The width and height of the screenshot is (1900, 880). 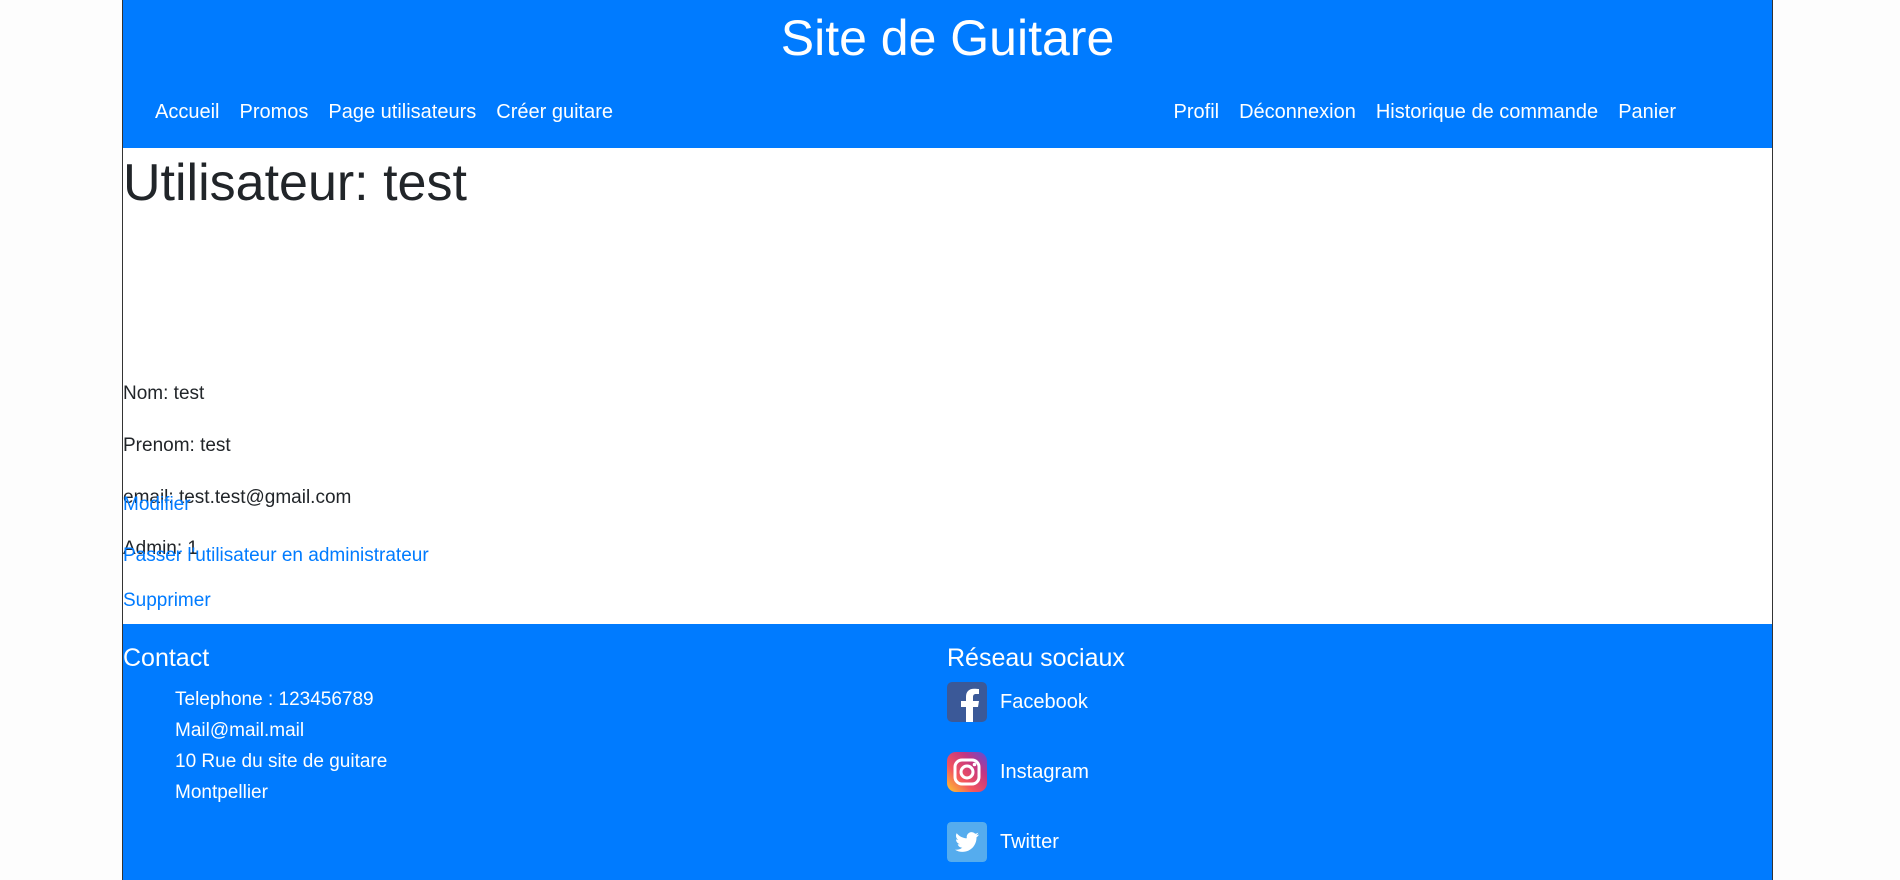 What do you see at coordinates (240, 730) in the screenshot?
I see `contact-mail: Mail@mail.mail` at bounding box center [240, 730].